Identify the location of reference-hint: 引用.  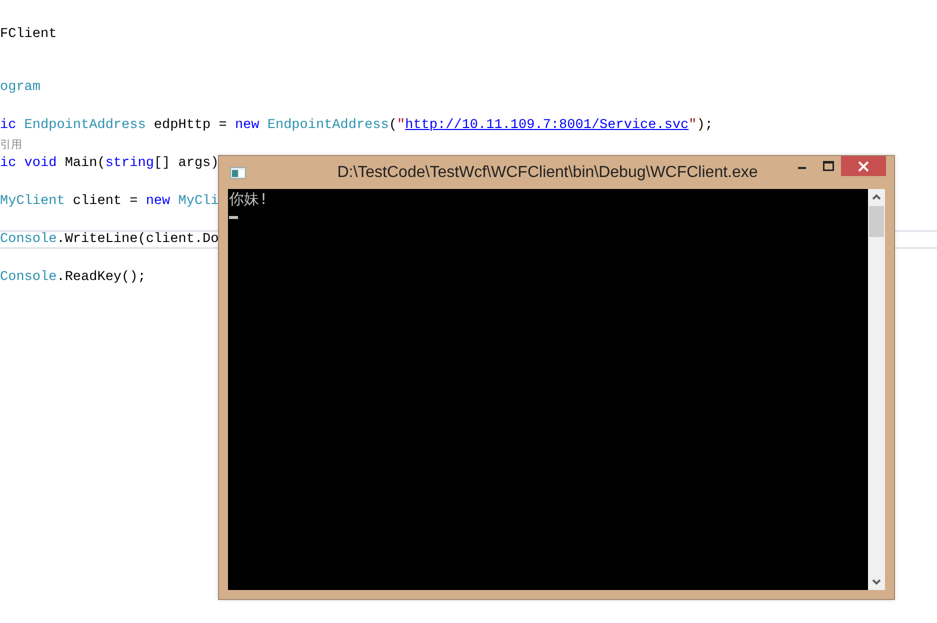
(11, 144).